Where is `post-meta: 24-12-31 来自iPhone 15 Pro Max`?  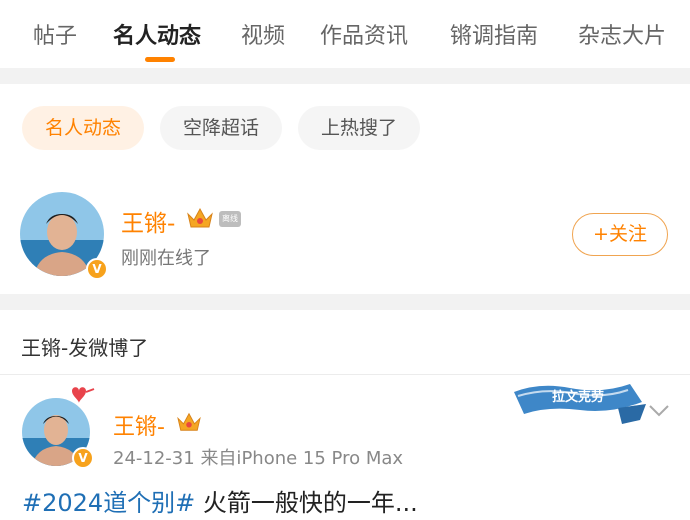
post-meta: 24-12-31 来自iPhone 15 Pro Max is located at coordinates (258, 457).